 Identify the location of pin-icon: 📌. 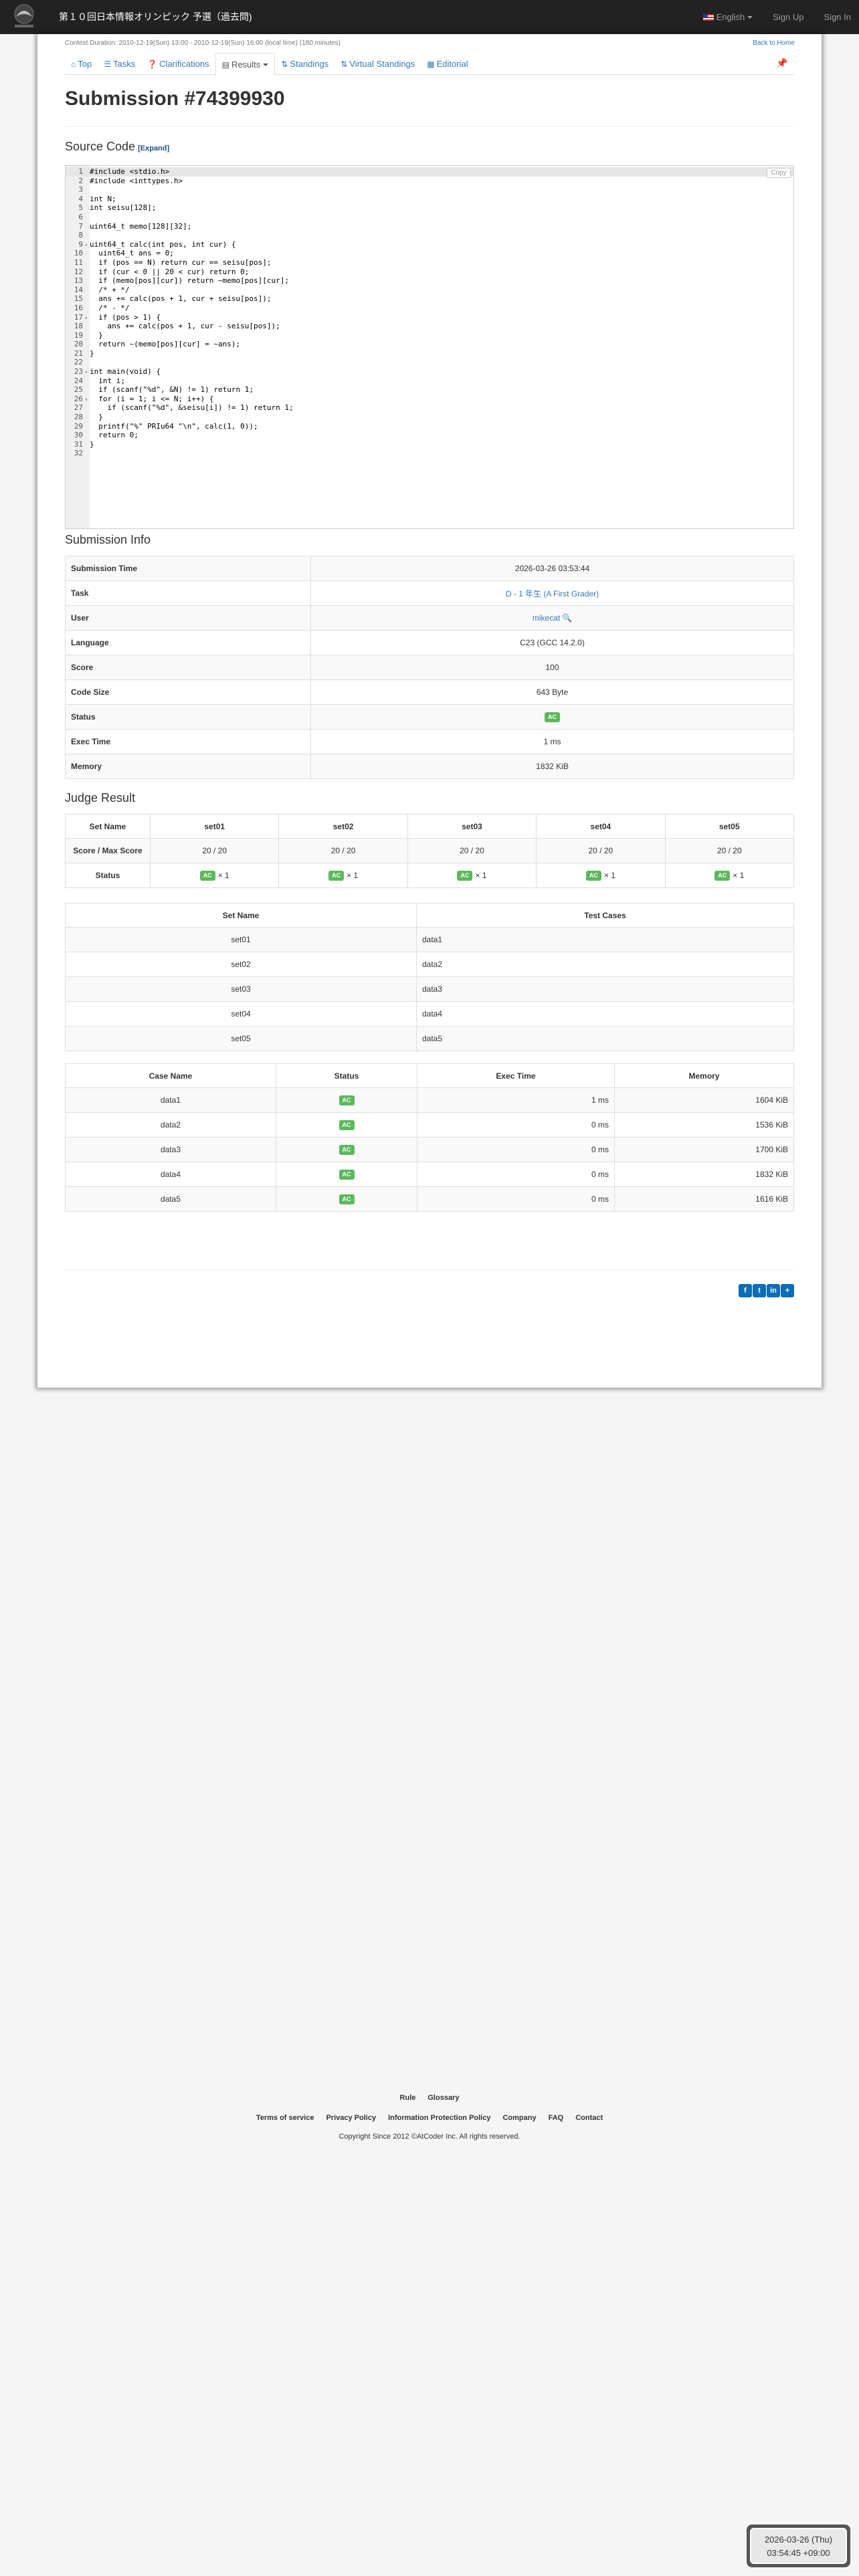
(782, 63).